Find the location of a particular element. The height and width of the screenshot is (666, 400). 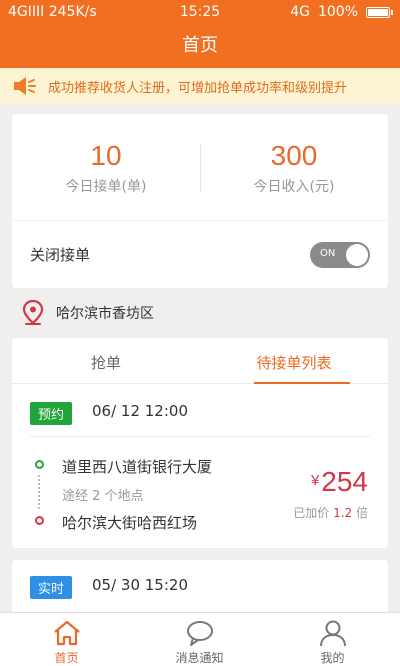

bottom-nav-home-label: 首页 is located at coordinates (66, 658).